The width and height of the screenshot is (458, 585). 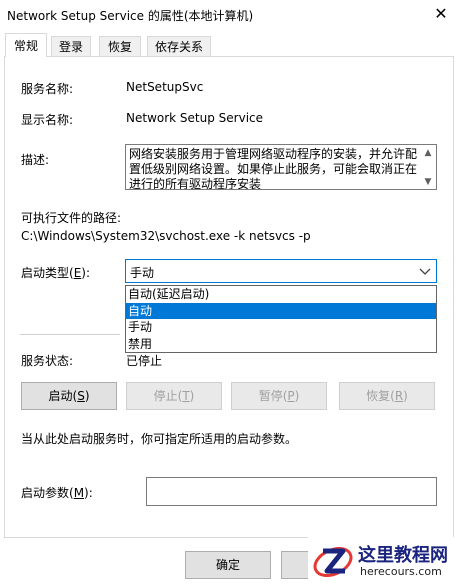 What do you see at coordinates (281, 294) in the screenshot?
I see `dropdown-option: 自动(延迟启动)` at bounding box center [281, 294].